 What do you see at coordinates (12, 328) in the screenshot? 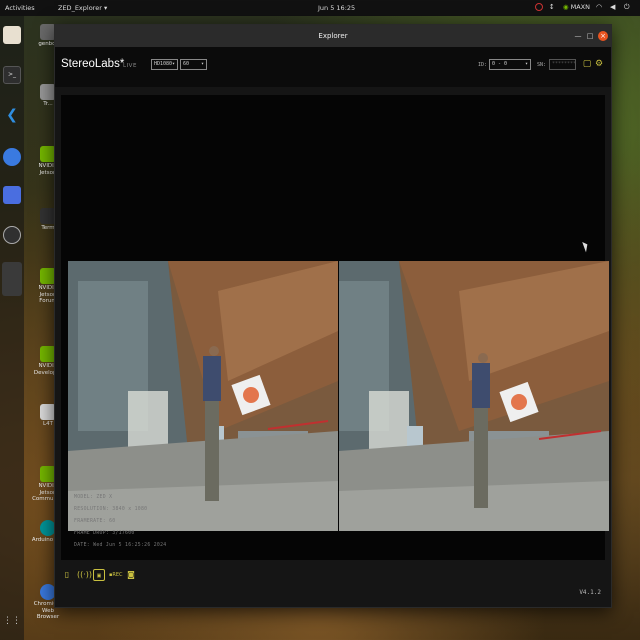
I see `dock: >_ ❮ ⋮⋮` at bounding box center [12, 328].